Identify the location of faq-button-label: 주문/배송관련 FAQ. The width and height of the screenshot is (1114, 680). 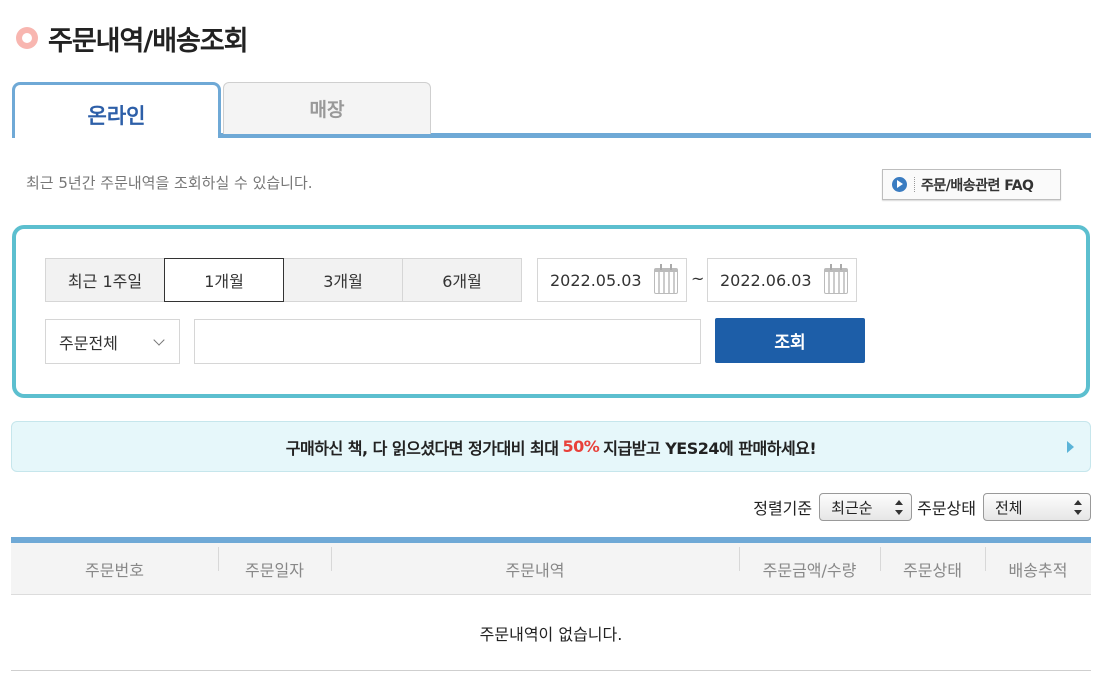
(977, 185).